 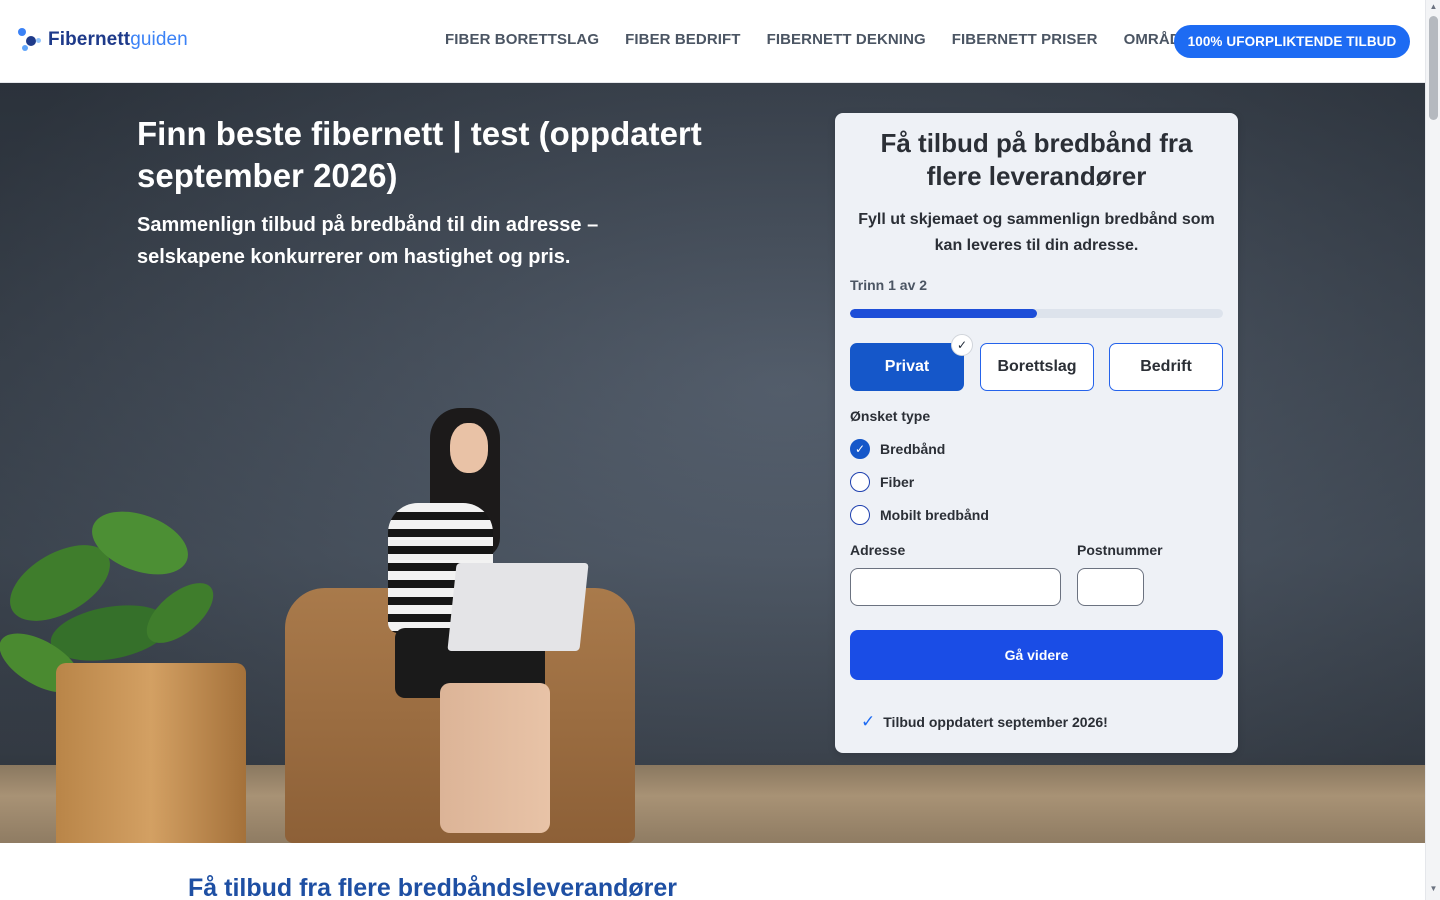 I want to click on offer-cta-button: 100% UFORPLIKTENDE TILBUD, so click(x=1292, y=41).